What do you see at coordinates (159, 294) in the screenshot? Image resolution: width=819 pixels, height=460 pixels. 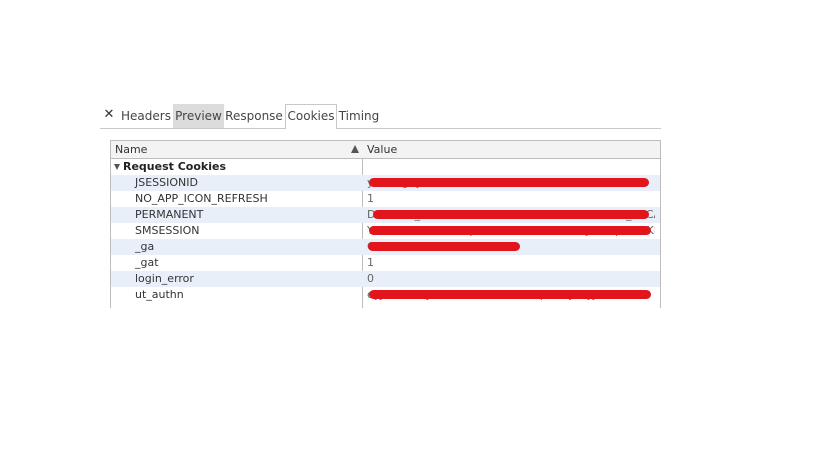 I see `cookie-name: ut_authn` at bounding box center [159, 294].